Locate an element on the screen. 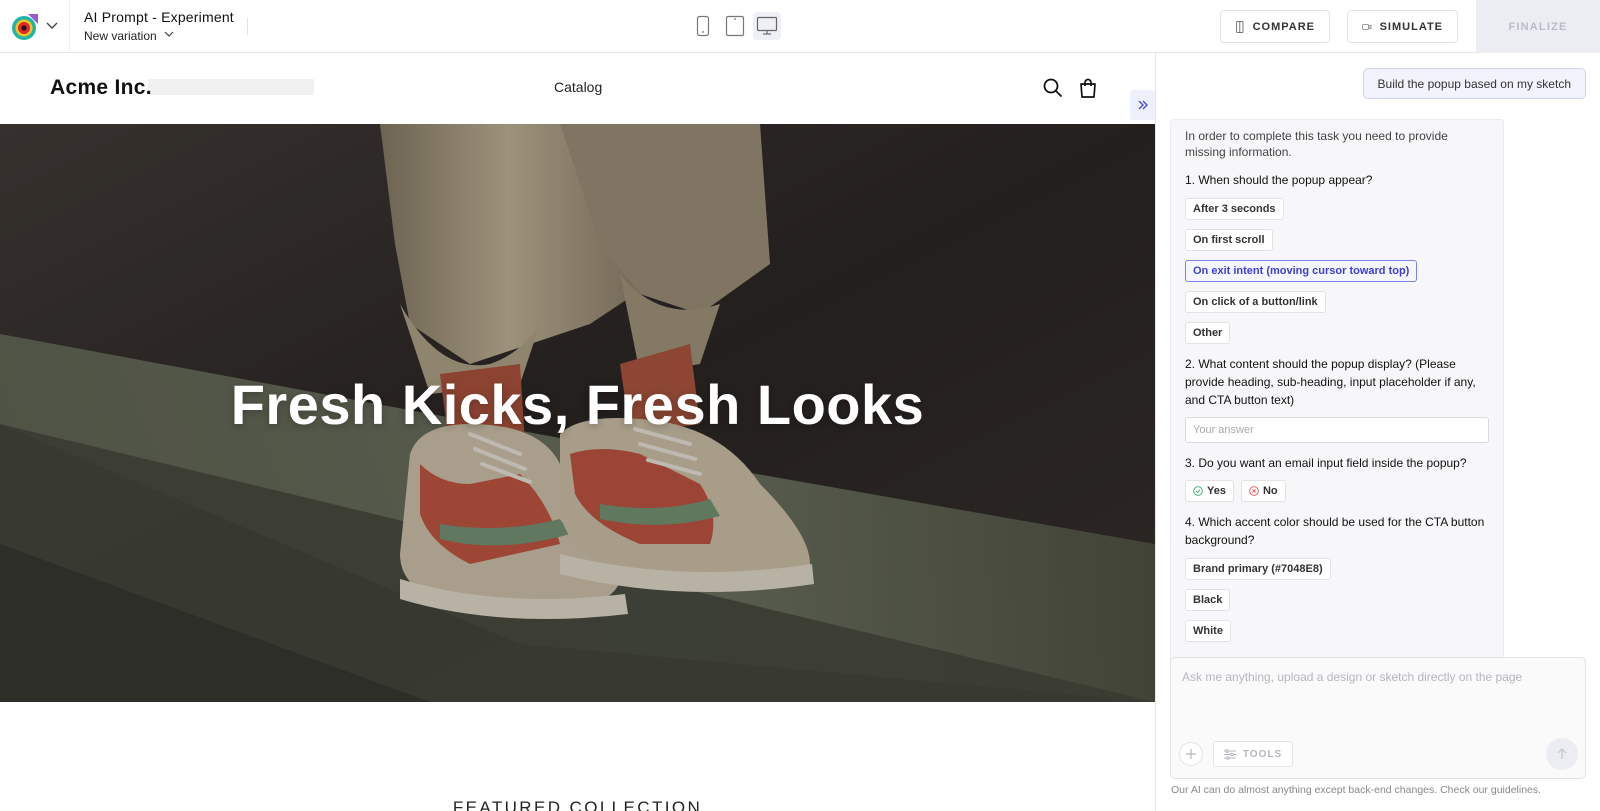 This screenshot has height=811, width=1600. option-brand-primary: Brand primary (#7048E8) is located at coordinates (1258, 569).